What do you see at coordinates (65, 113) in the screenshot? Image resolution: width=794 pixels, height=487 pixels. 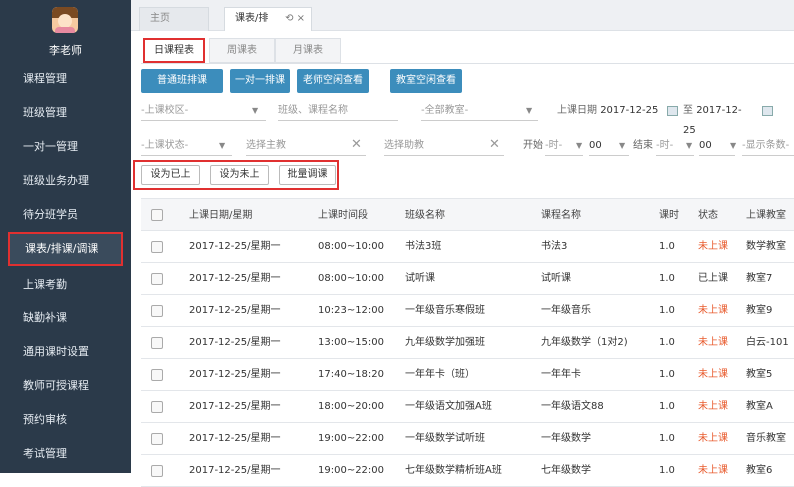 I see `sidebar-item: 班级管理` at bounding box center [65, 113].